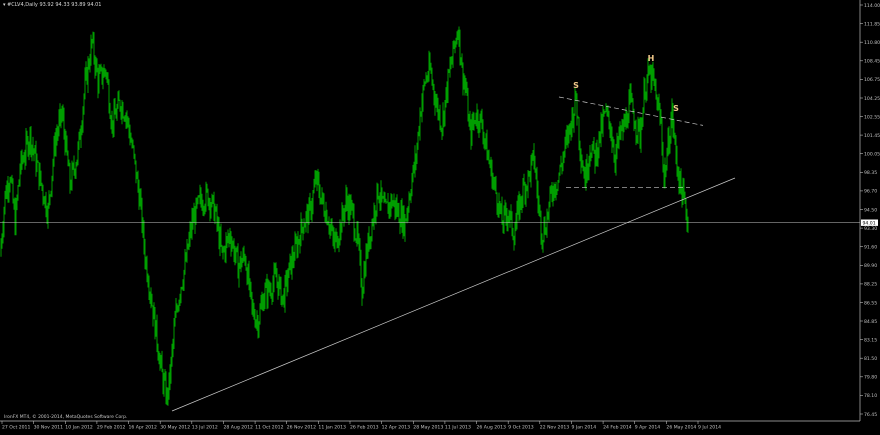  Describe the element at coordinates (870, 266) in the screenshot. I see `y-tick-label: 89.90` at that location.